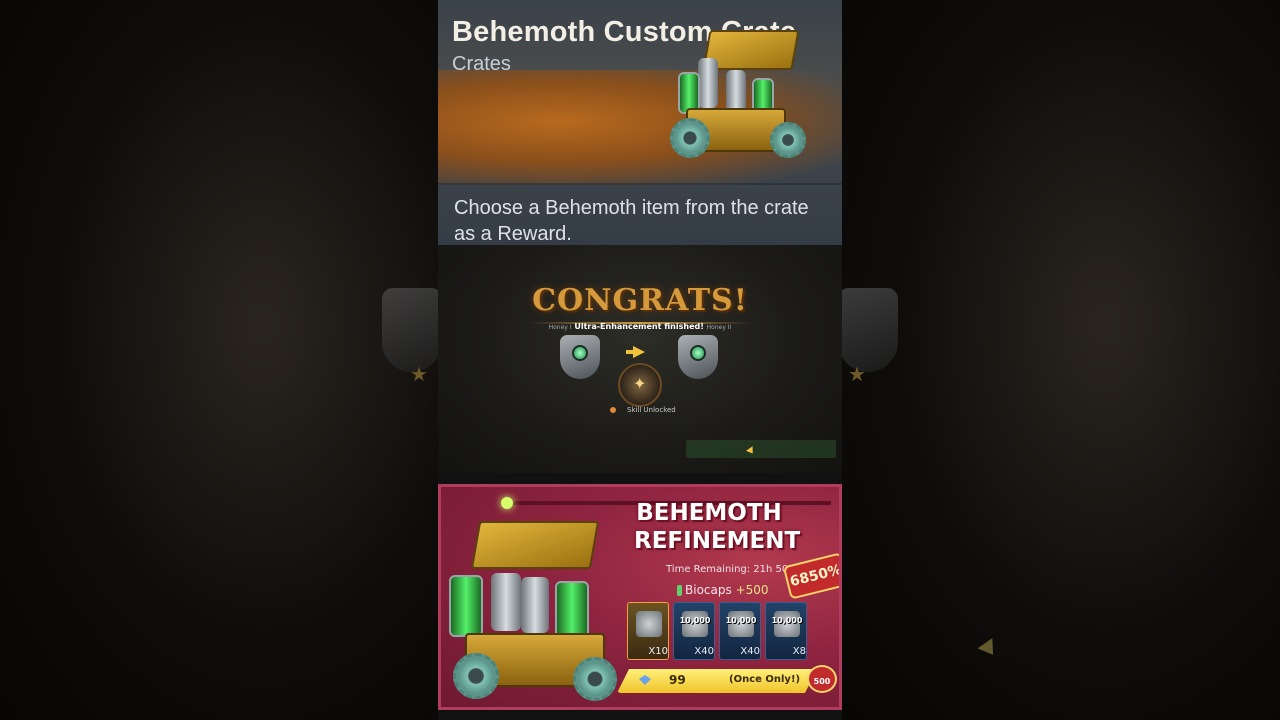  Describe the element at coordinates (799, 651) in the screenshot. I see `reward-quantity: X8` at that location.